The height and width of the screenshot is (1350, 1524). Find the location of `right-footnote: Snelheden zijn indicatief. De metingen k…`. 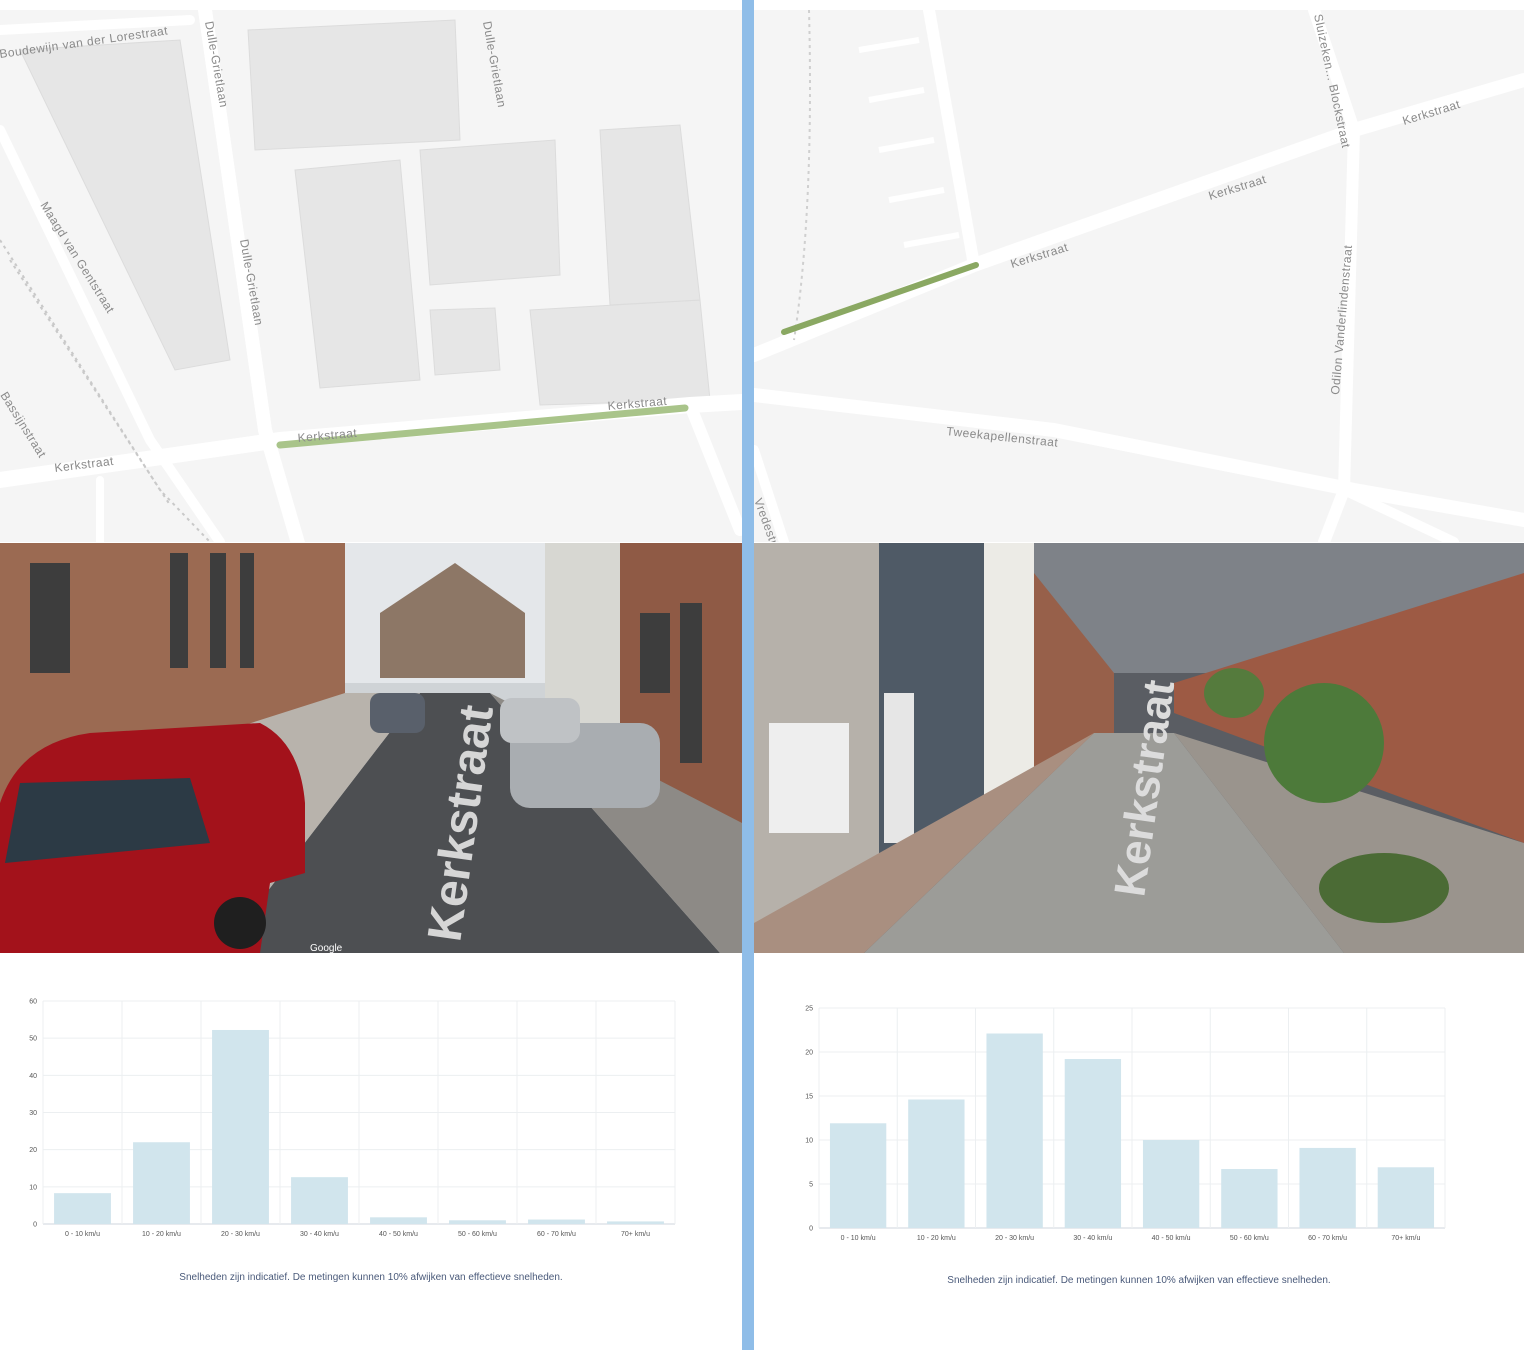

right-footnote: Snelheden zijn indicatief. De metingen k… is located at coordinates (1139, 1280).